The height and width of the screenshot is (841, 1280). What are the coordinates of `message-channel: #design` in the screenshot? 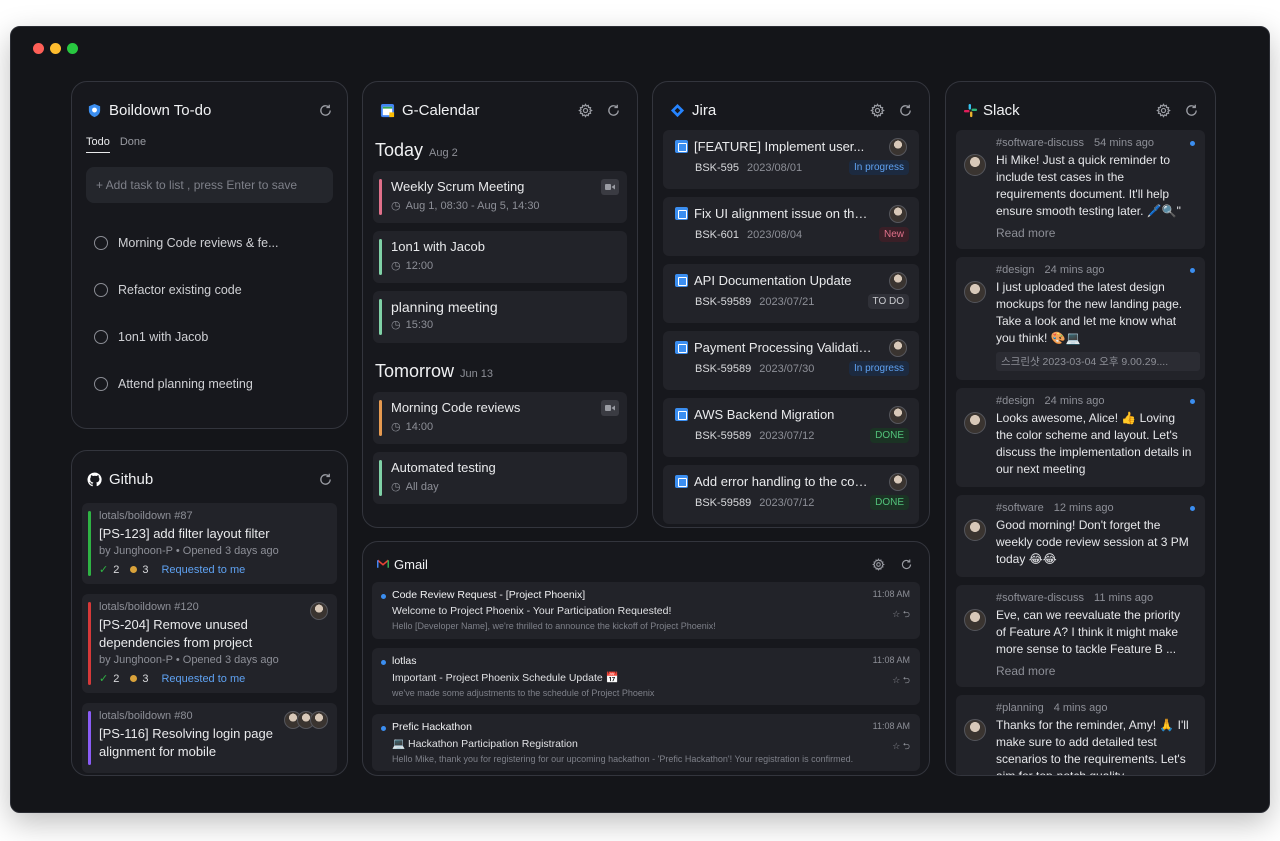 It's located at (1015, 401).